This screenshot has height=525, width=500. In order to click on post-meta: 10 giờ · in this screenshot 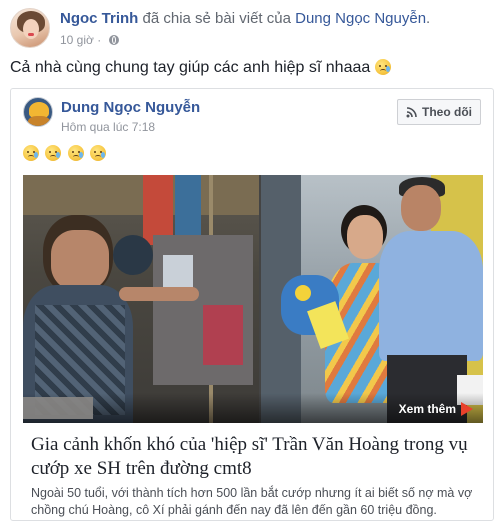, I will do `click(89, 40)`.